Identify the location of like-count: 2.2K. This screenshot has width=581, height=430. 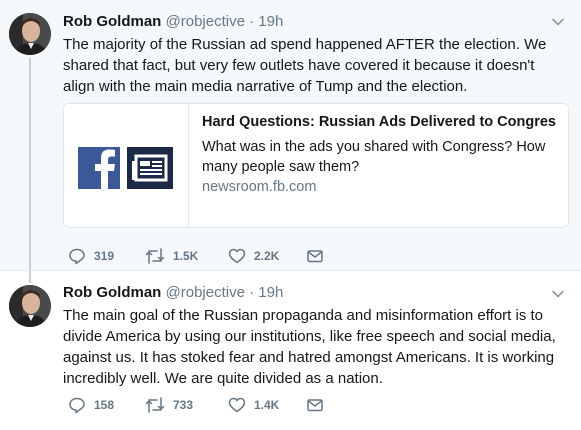
(267, 256).